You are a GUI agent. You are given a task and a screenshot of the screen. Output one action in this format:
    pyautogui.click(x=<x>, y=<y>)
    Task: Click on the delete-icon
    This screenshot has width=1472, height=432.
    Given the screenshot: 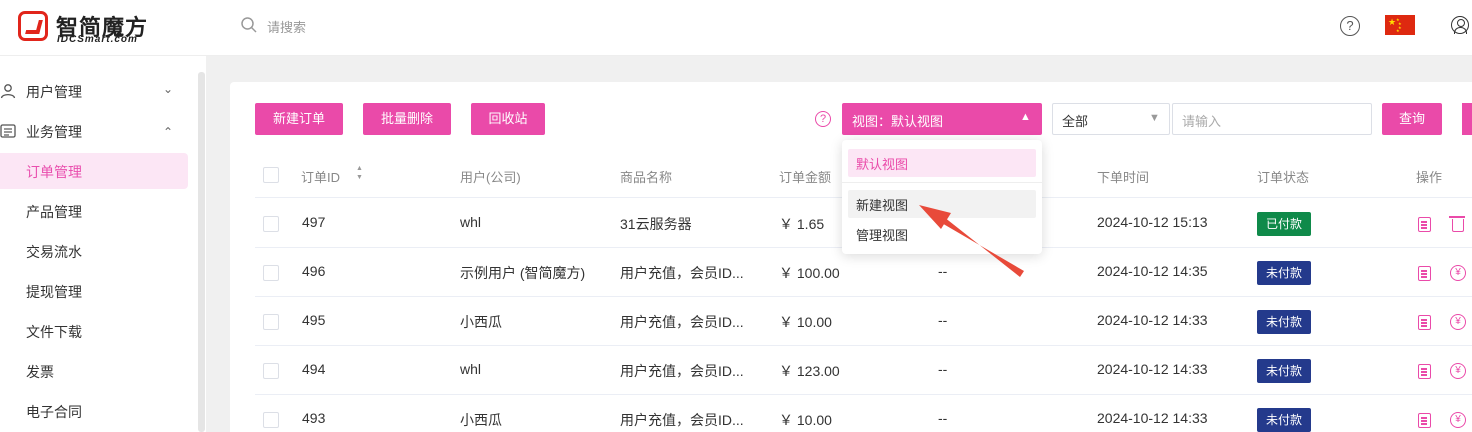 What is the action you would take?
    pyautogui.click(x=1457, y=224)
    